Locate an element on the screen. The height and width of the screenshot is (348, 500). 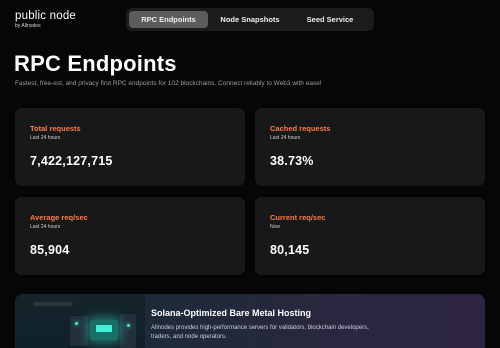
stat-label: Current req/sec is located at coordinates (298, 217).